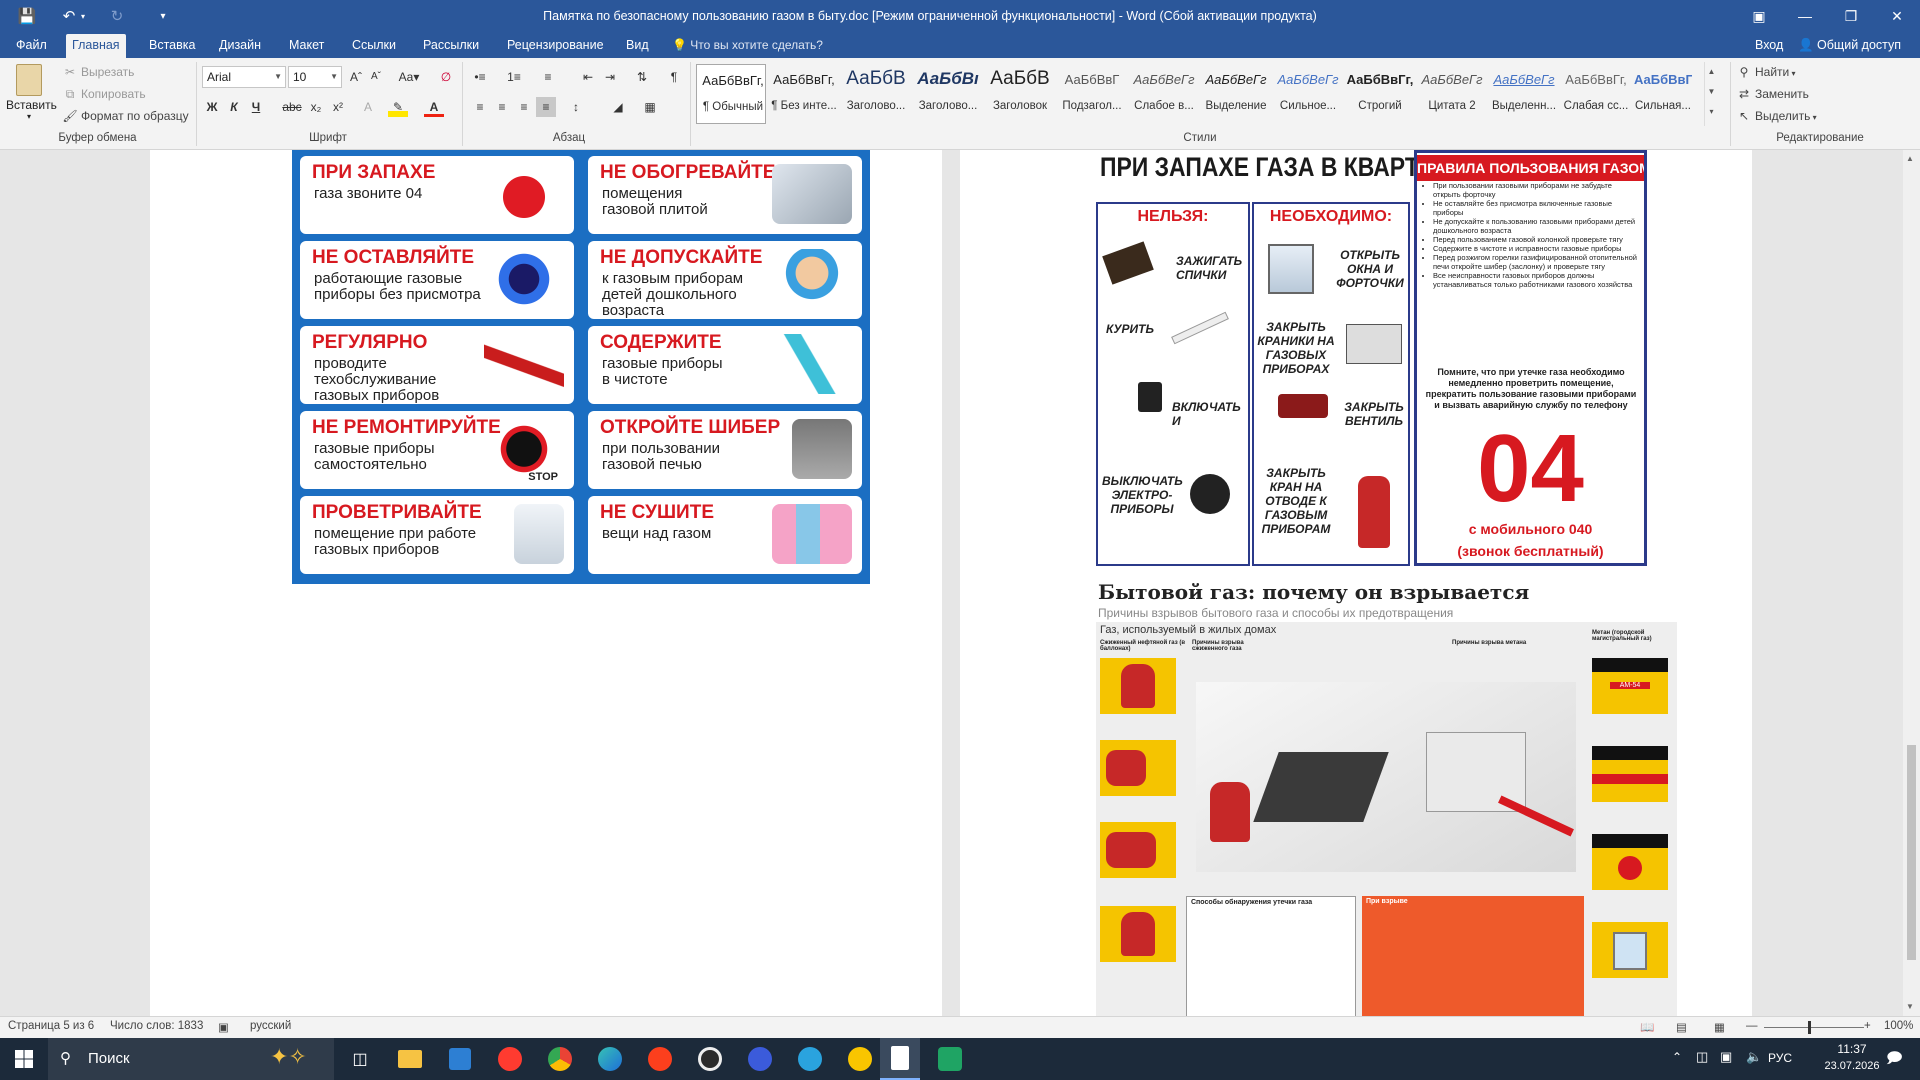  Describe the element at coordinates (1852, 1066) in the screenshot. I see `clock-date: 23.07.2026` at that location.